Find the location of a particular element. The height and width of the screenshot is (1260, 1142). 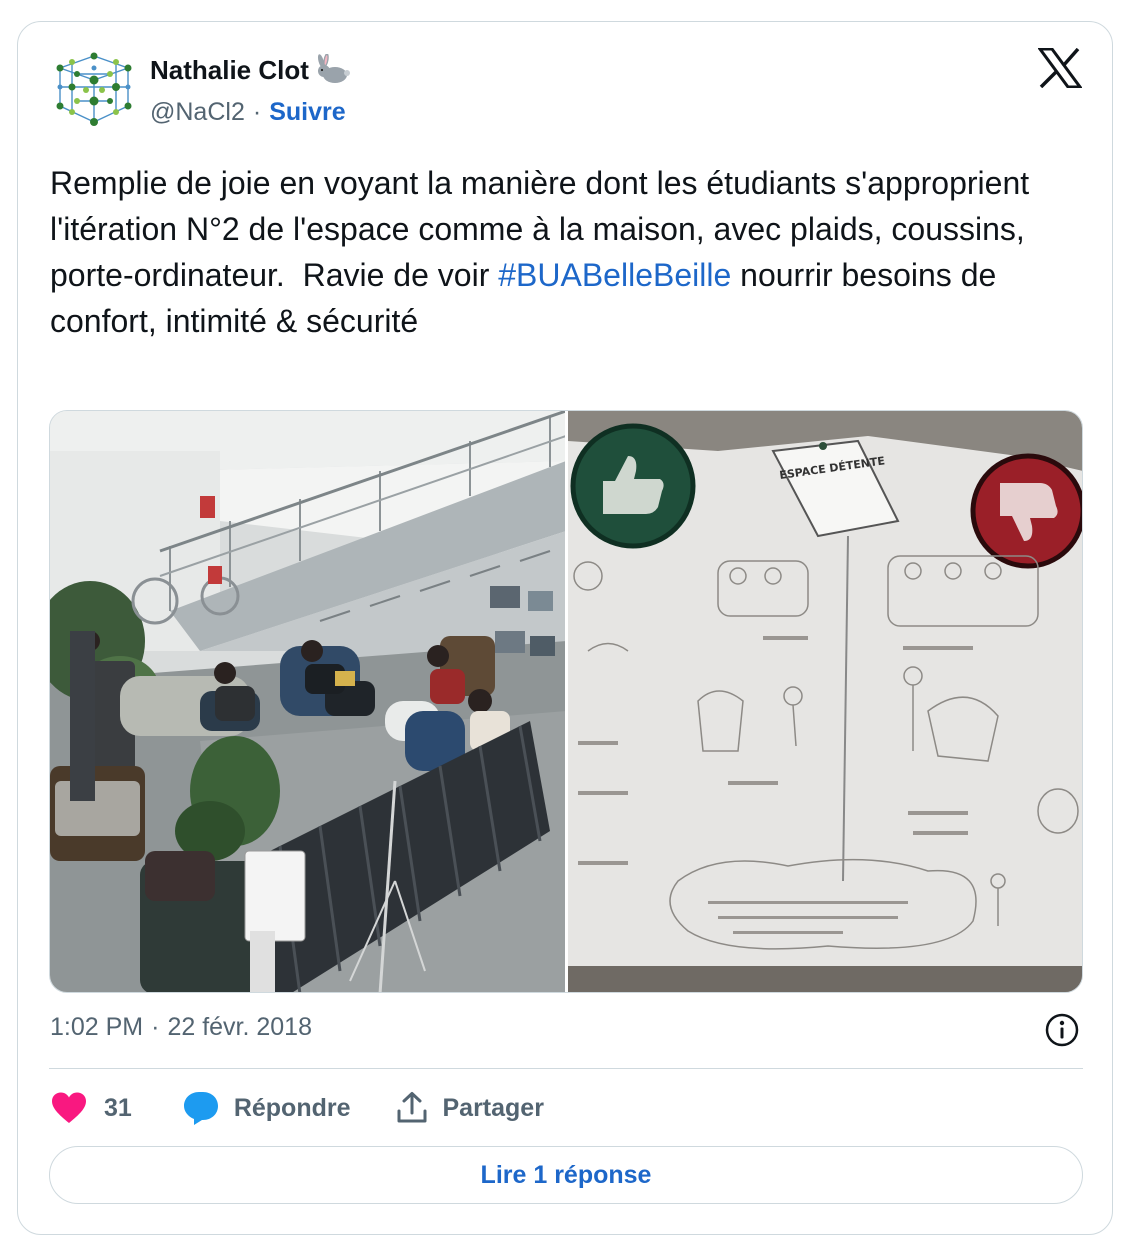

timestamp: 1:02 PM · 22 févr. 2018 is located at coordinates (181, 1027).